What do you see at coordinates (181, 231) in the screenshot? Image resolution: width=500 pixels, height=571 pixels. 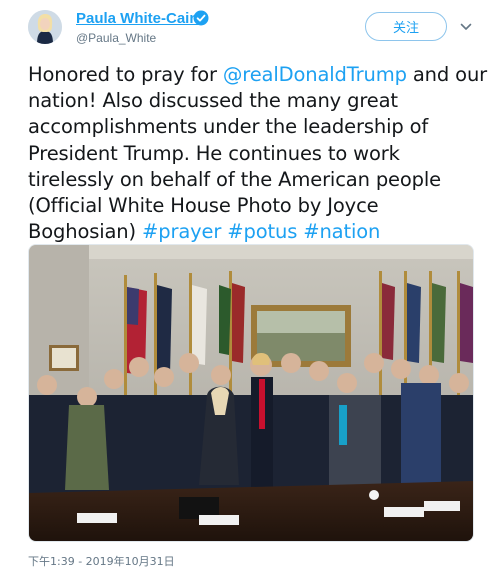 I see `hashtag-link: #prayer` at bounding box center [181, 231].